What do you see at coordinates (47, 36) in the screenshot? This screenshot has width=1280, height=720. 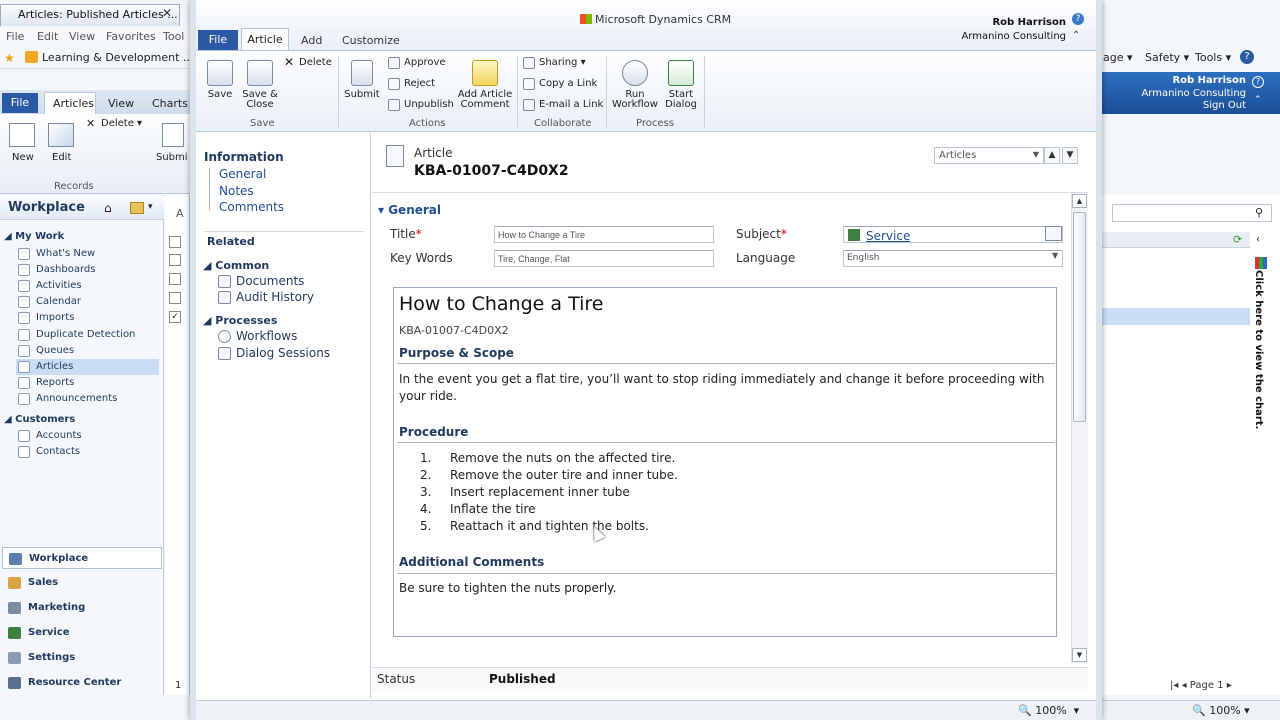 I see `menu-edit: Edit` at bounding box center [47, 36].